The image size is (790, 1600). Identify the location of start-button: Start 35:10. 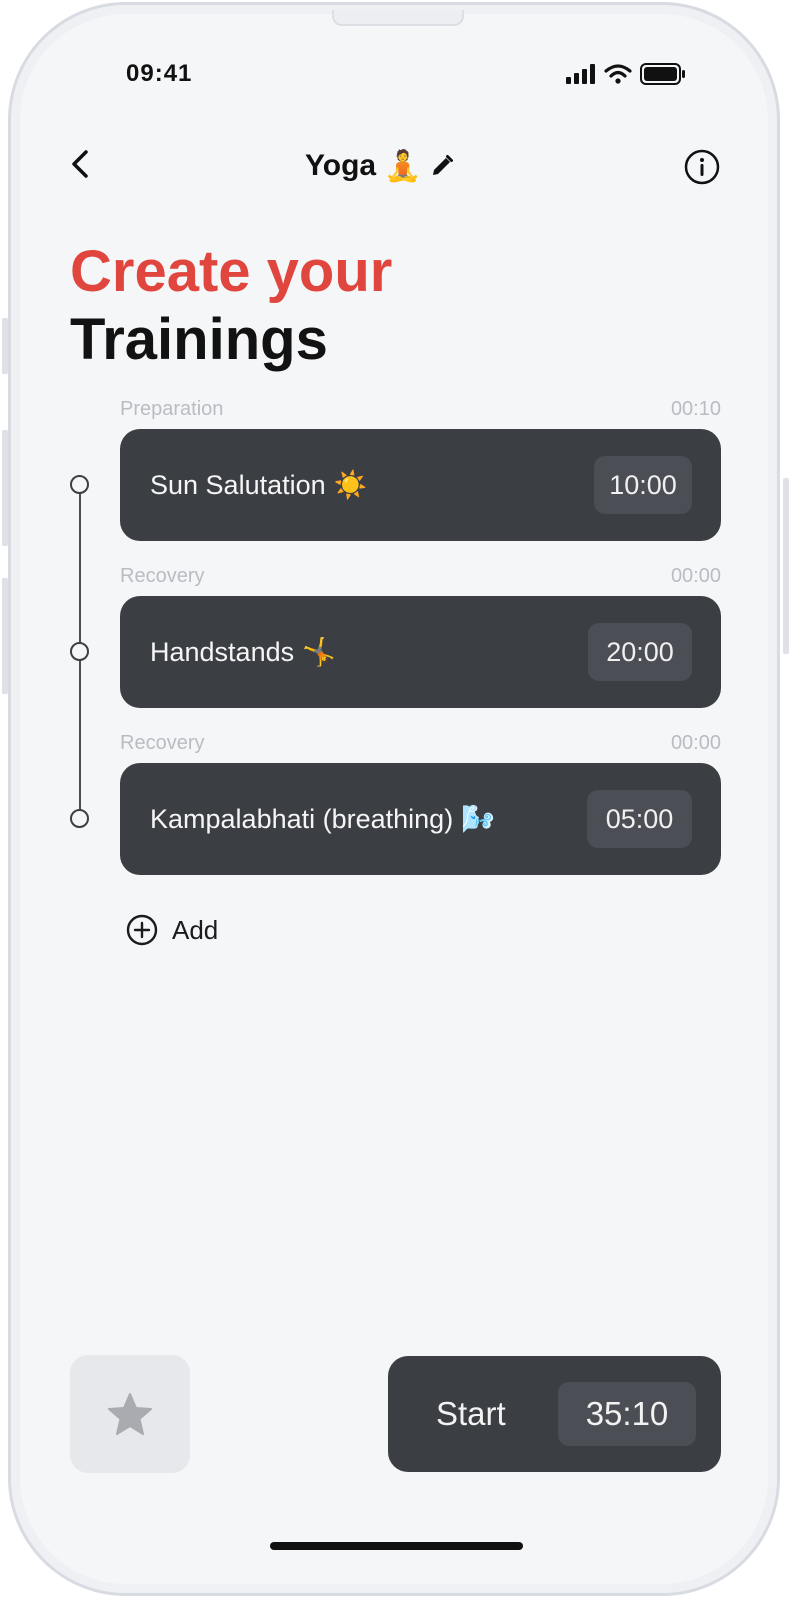
(554, 1414).